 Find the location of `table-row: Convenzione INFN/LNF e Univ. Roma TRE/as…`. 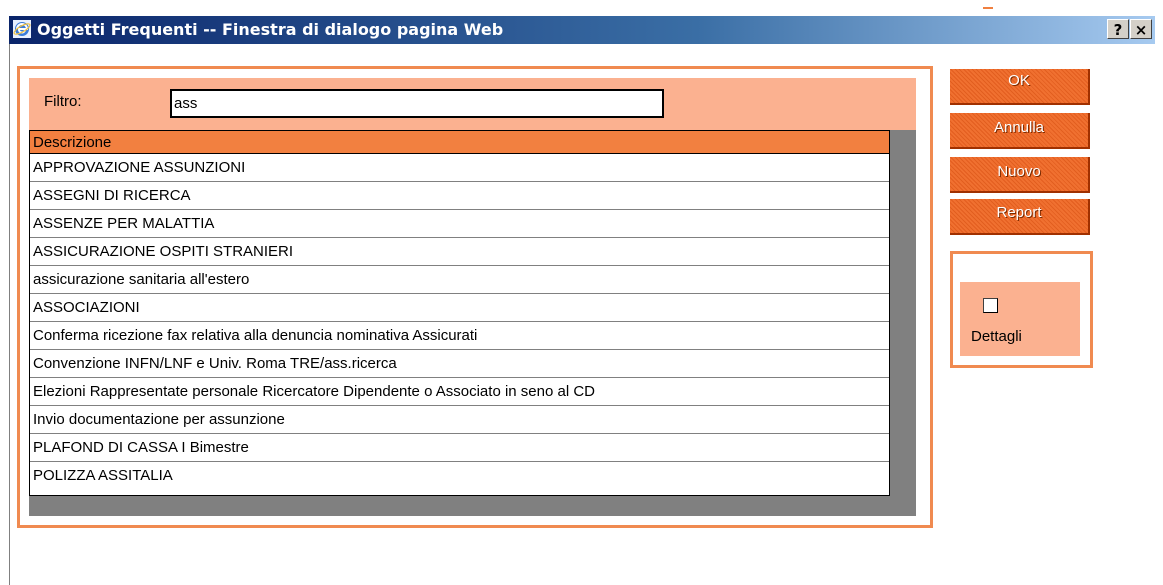

table-row: Convenzione INFN/LNF e Univ. Roma TRE/as… is located at coordinates (459, 364).